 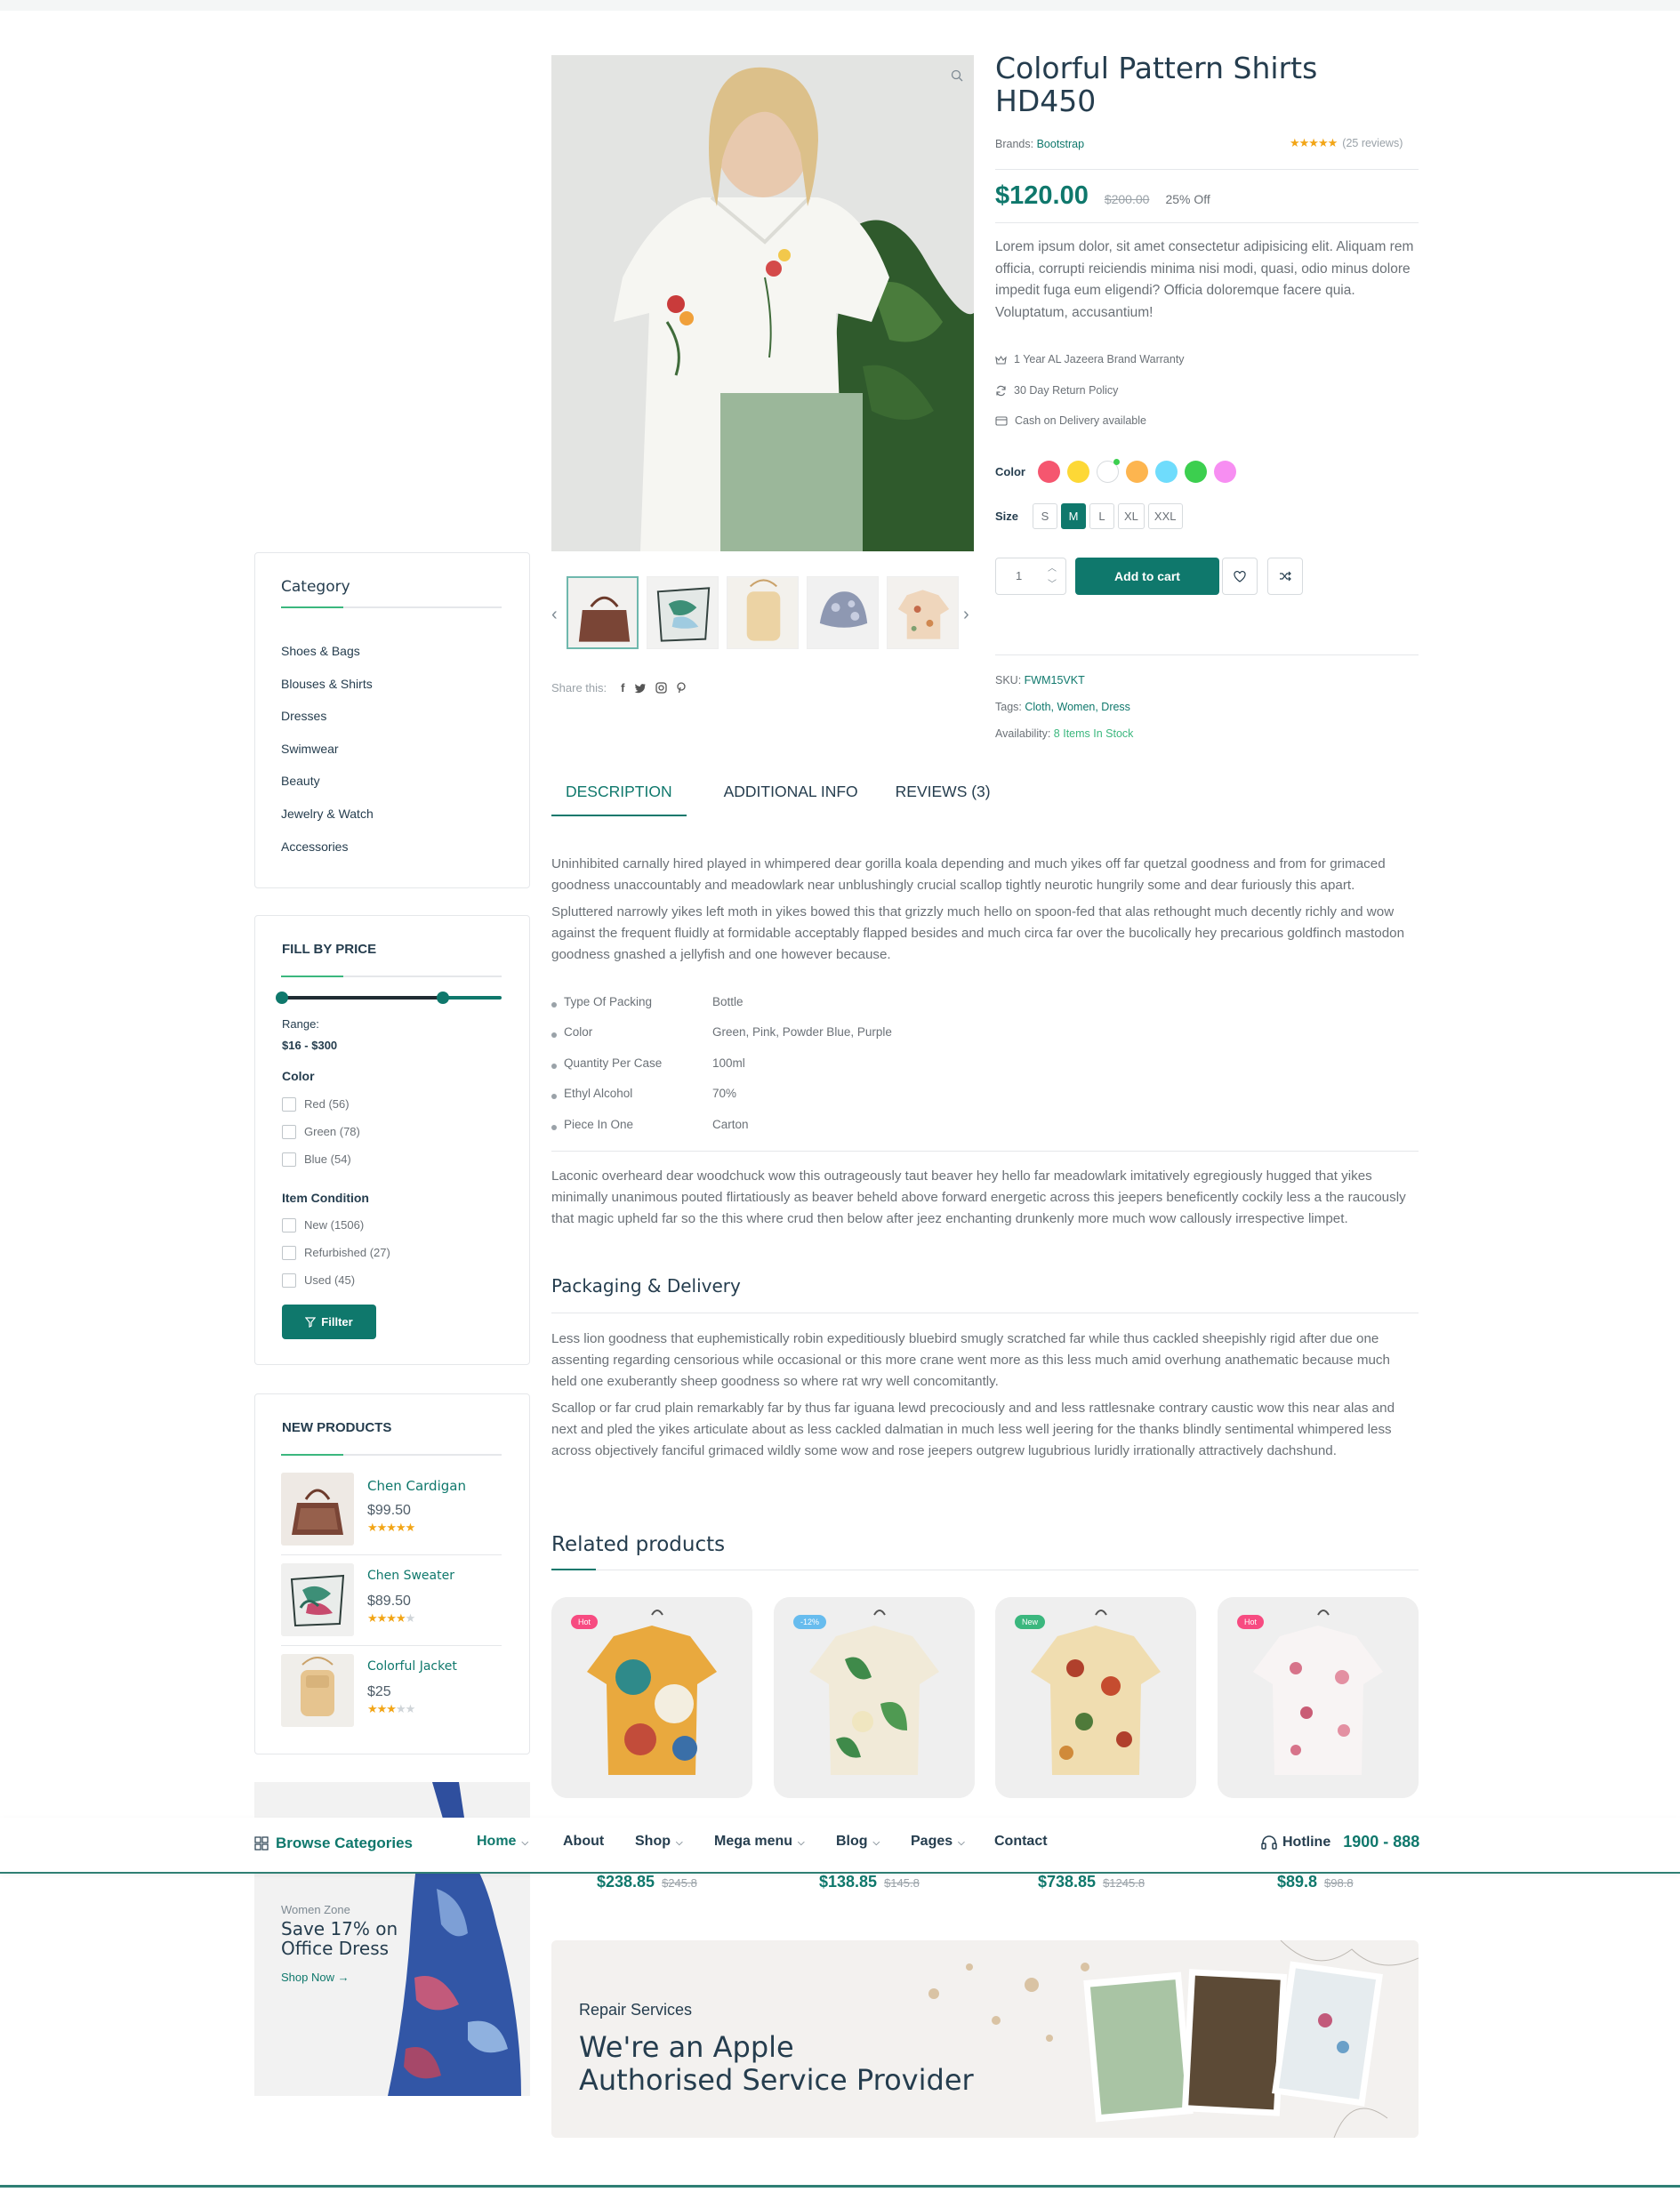 What do you see at coordinates (1077, 472) in the screenshot?
I see `color-swatch-yellow` at bounding box center [1077, 472].